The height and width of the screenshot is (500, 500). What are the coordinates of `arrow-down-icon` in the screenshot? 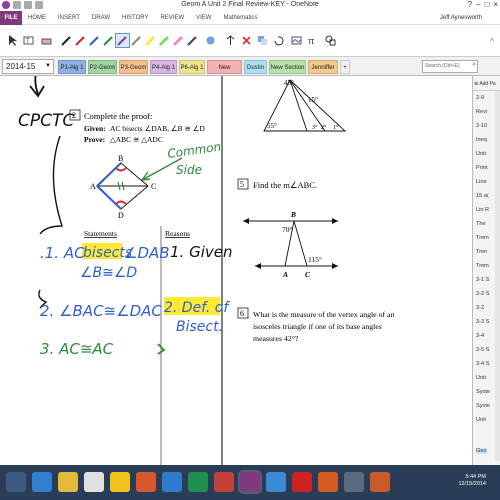 It's located at (37, 87).